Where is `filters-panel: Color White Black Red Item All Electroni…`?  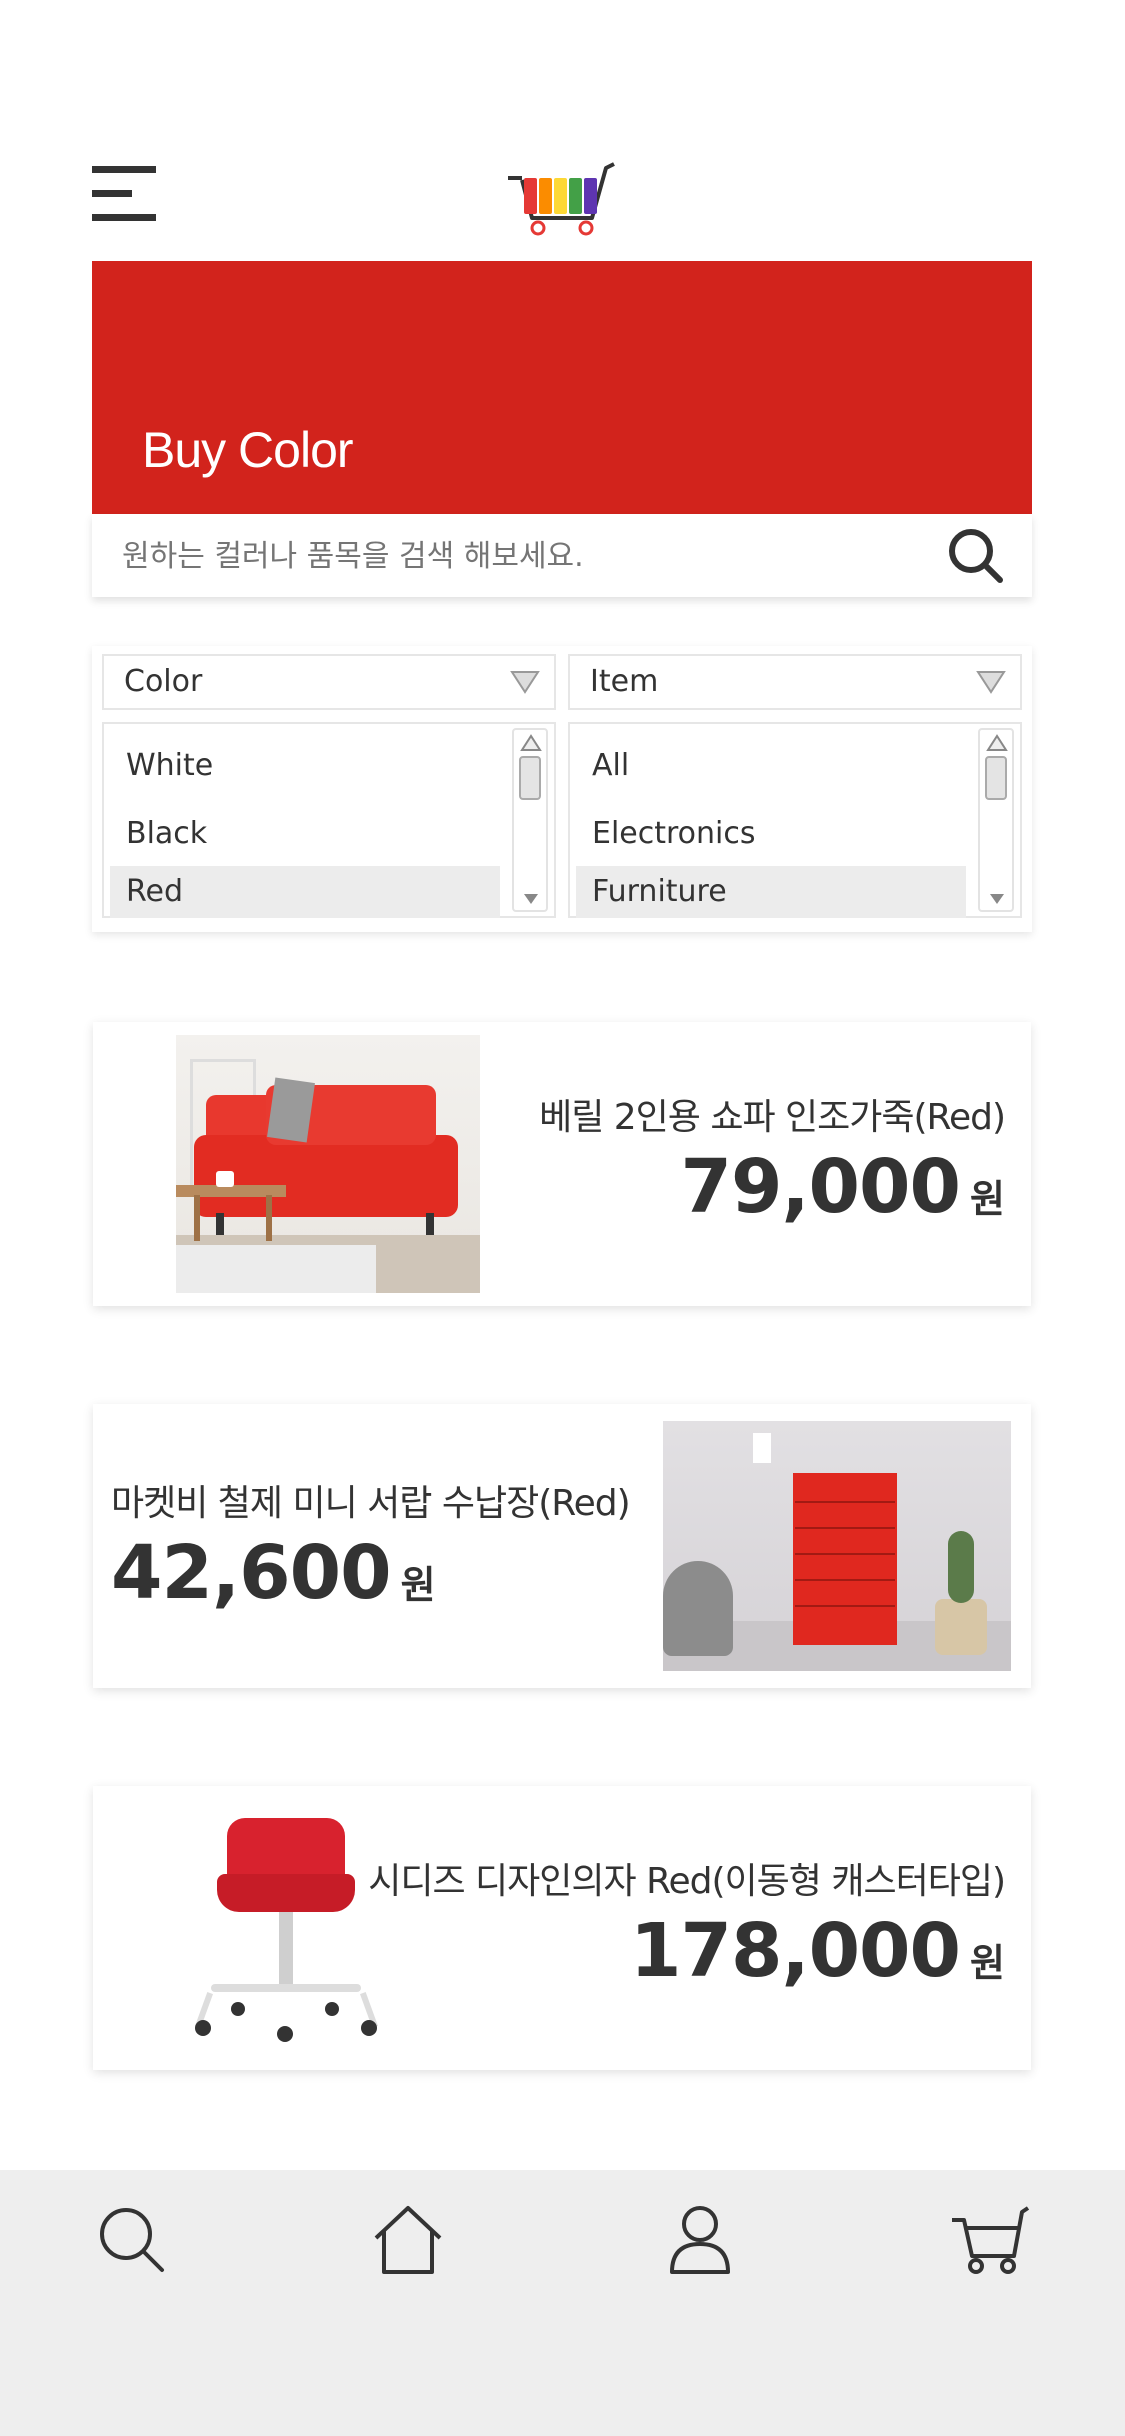 filters-panel: Color White Black Red Item All Electroni… is located at coordinates (562, 789).